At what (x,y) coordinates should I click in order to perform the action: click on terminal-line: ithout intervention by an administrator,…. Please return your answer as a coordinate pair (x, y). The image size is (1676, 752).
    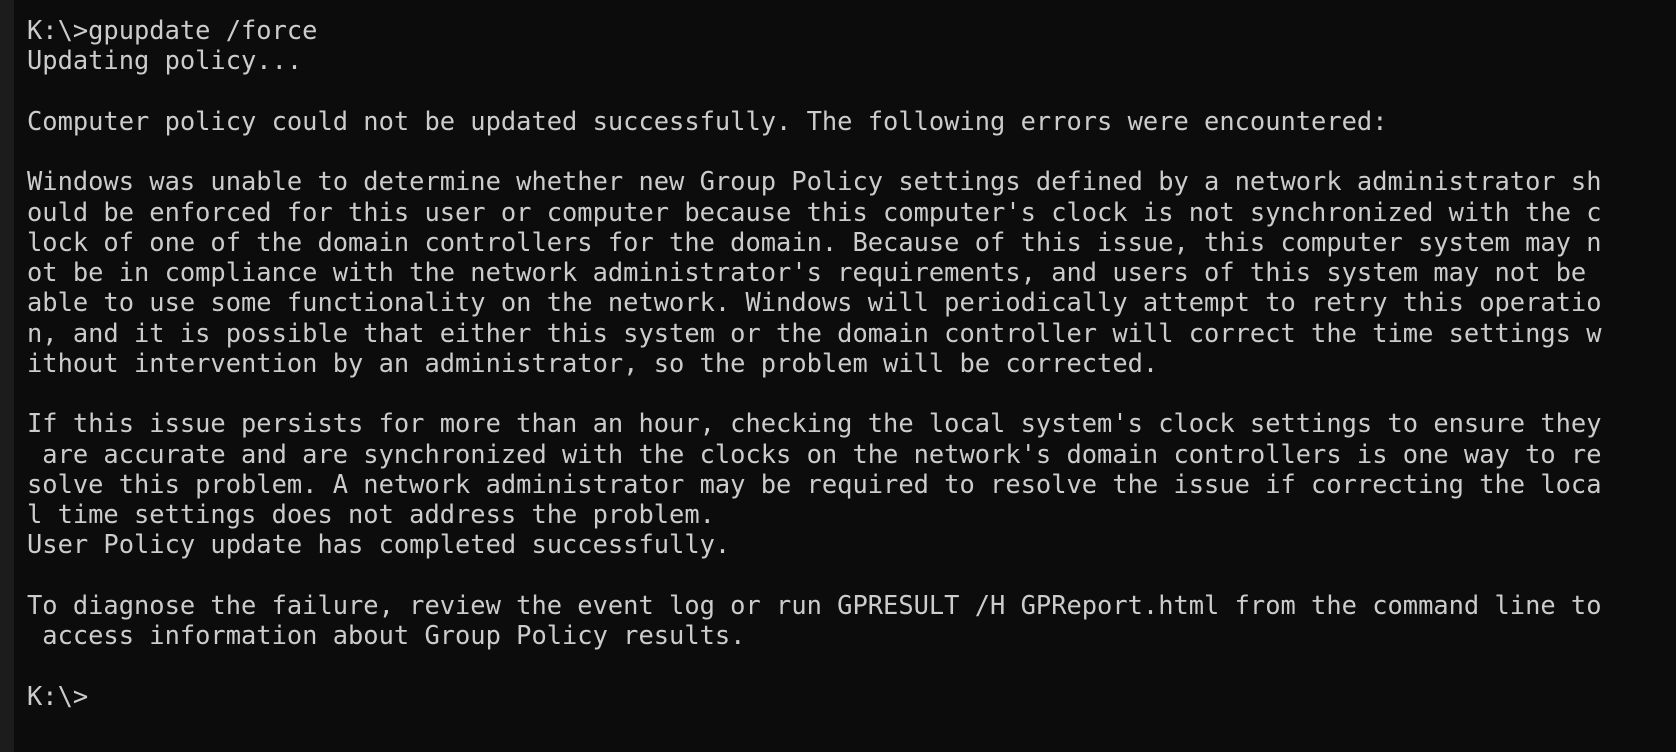
    Looking at the image, I should click on (593, 362).